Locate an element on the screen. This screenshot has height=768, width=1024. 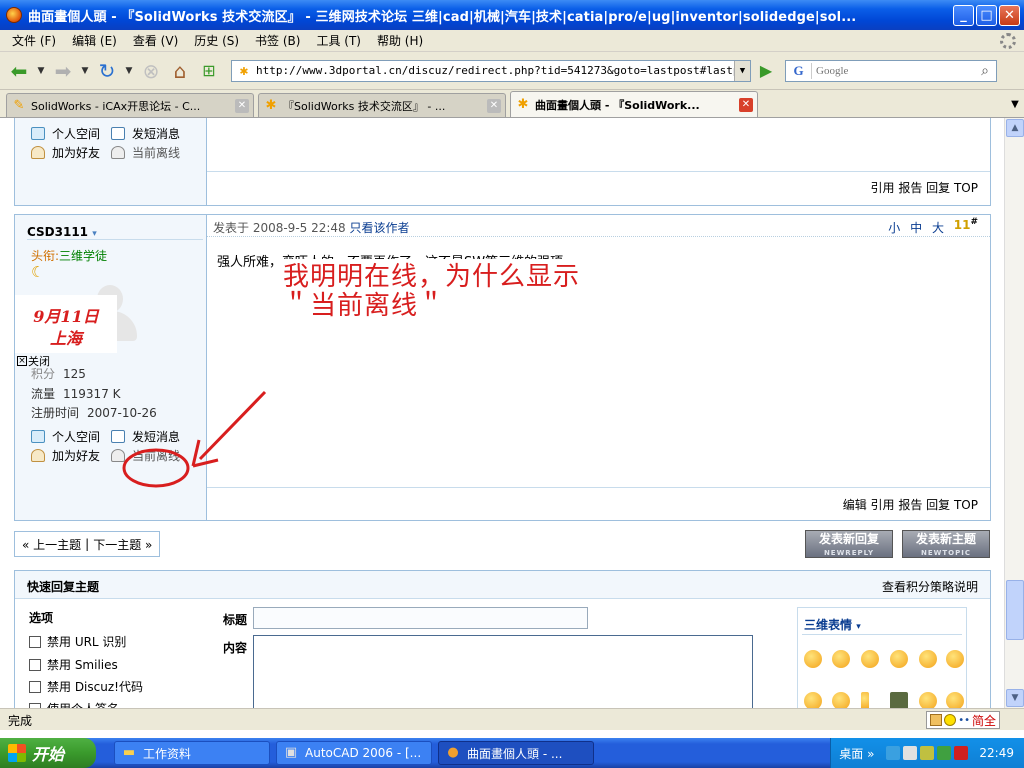
tab-2: ✱ 『SolidWorks 技术交流区』 - ... ✕ is located at coordinates (382, 105).